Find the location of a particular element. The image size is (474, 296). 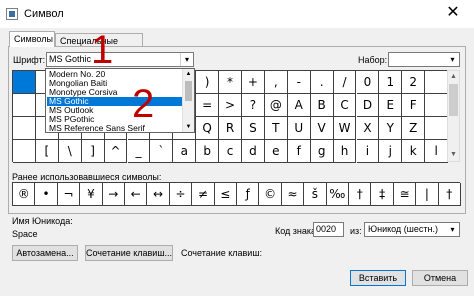

from-combobox: Юникод (шестн.) ▾ is located at coordinates (412, 229).